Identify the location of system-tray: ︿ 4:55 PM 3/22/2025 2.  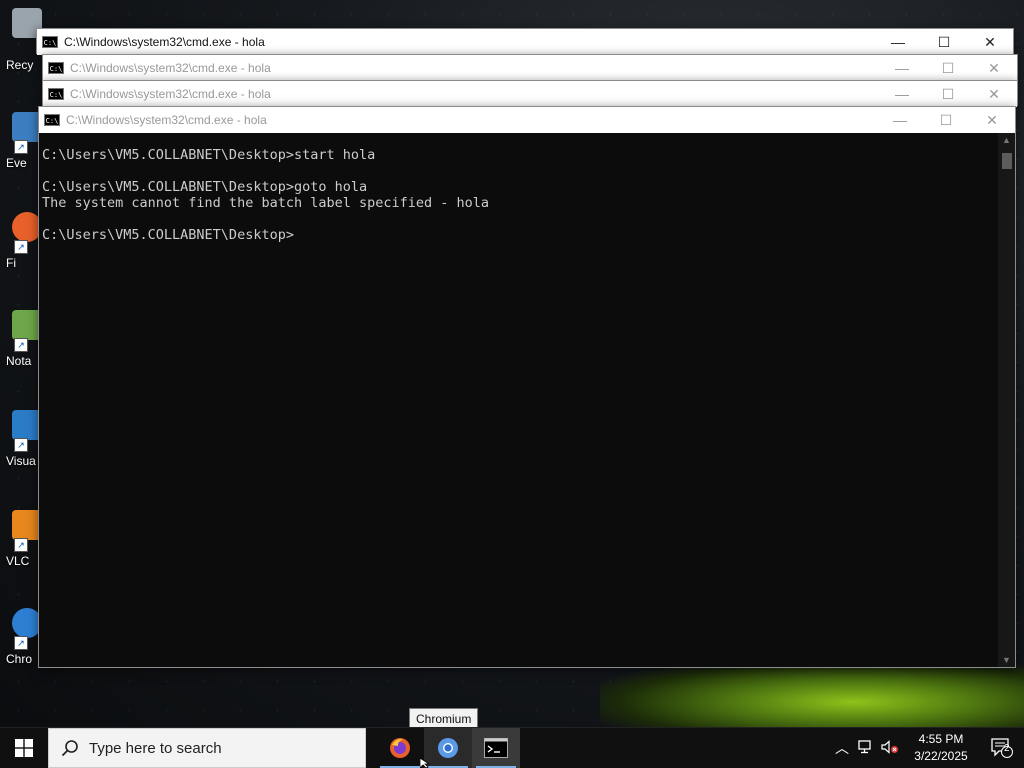
(927, 748).